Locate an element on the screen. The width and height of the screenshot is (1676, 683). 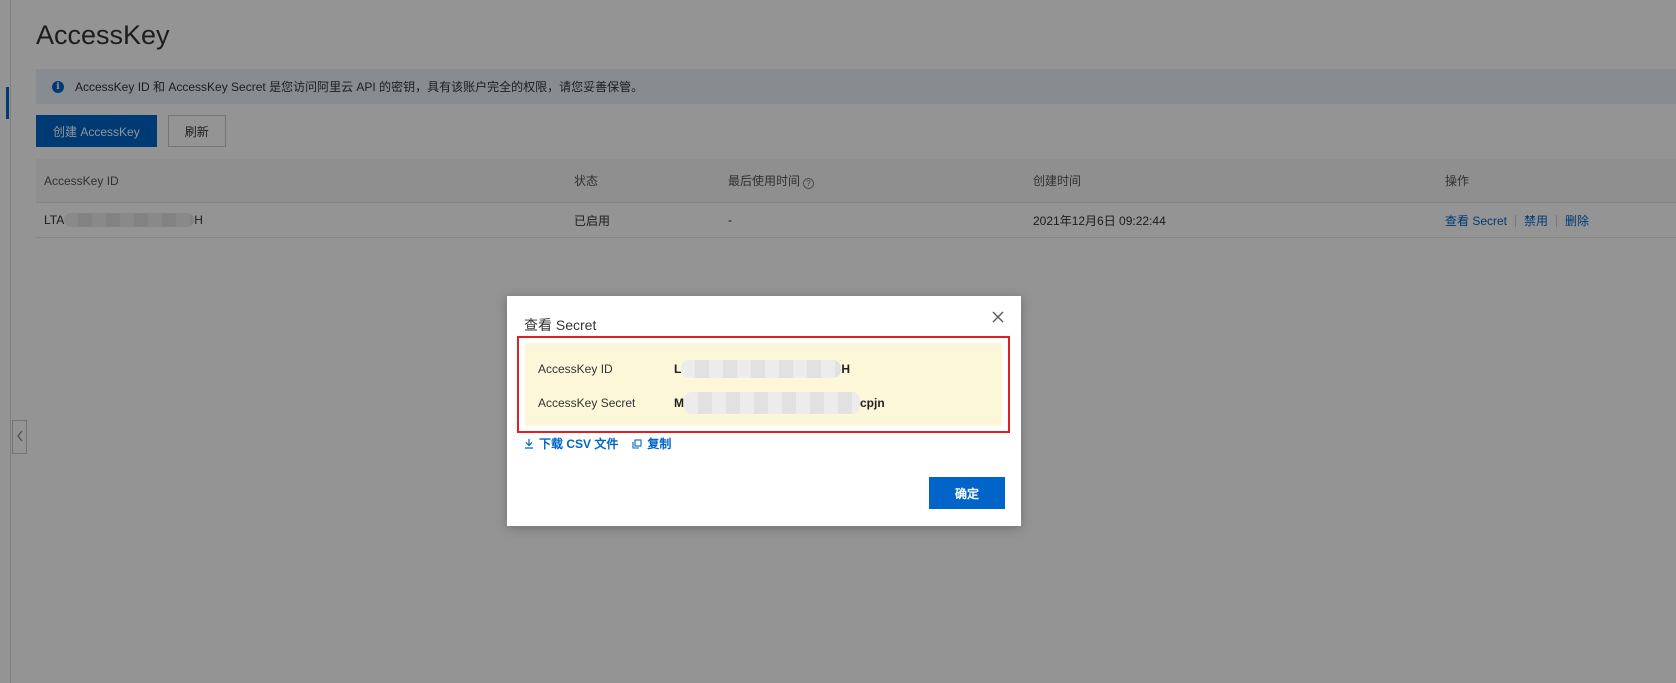
dialog-secret-suffix: cpjn is located at coordinates (872, 403).